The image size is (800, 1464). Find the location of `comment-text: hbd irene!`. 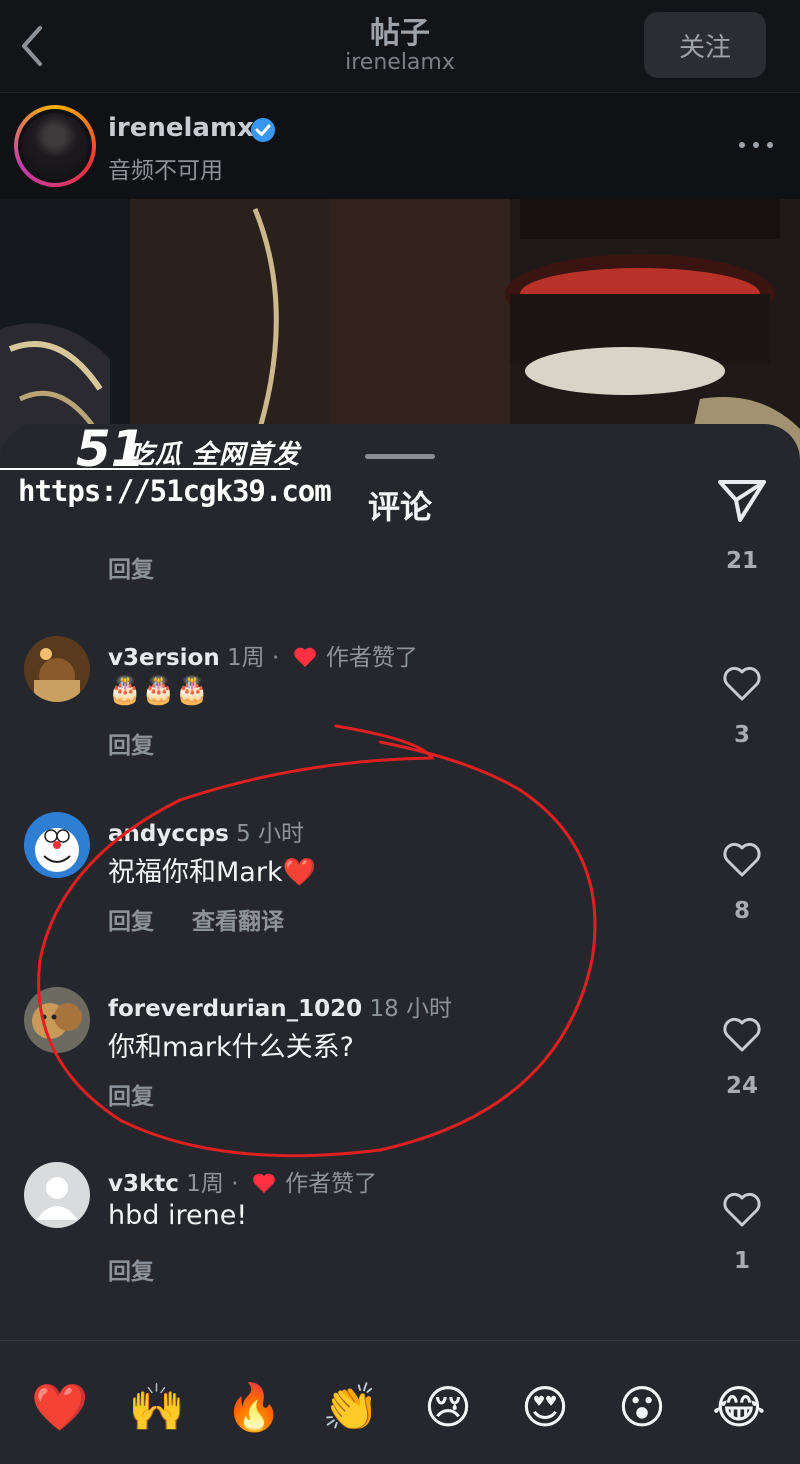

comment-text: hbd irene! is located at coordinates (178, 1215).